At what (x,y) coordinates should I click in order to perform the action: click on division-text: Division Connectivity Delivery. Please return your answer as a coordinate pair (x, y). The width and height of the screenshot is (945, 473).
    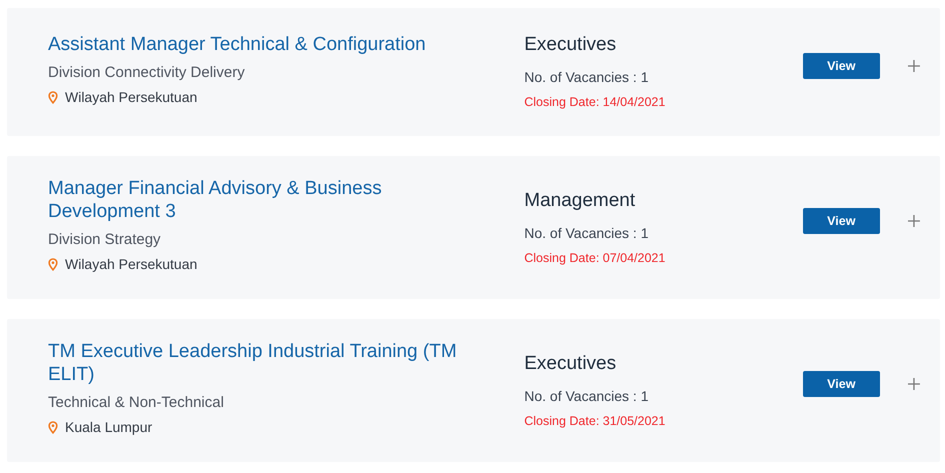
    Looking at the image, I should click on (146, 72).